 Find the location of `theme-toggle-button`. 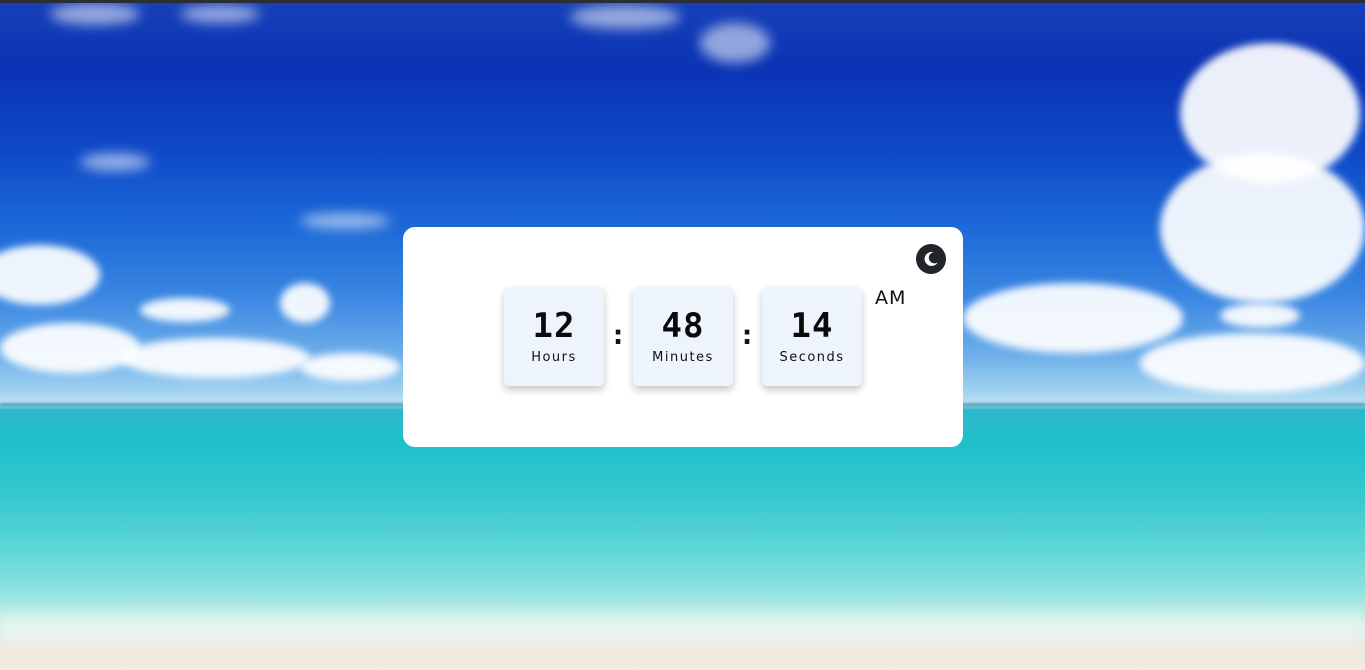

theme-toggle-button is located at coordinates (931, 259).